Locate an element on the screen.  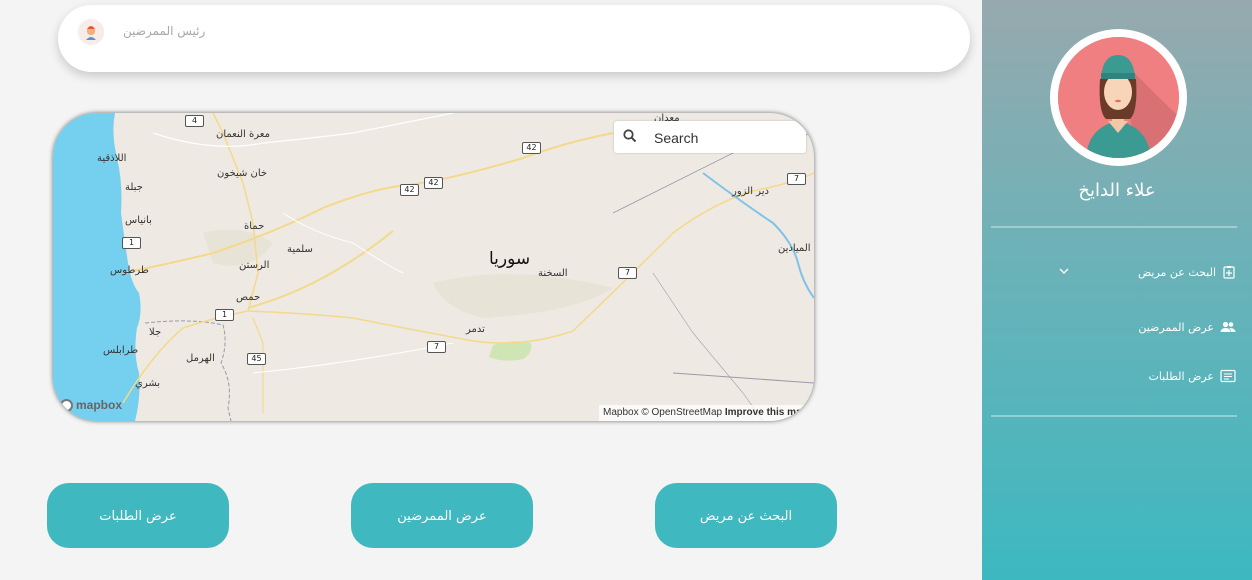
map-search-box is located at coordinates (710, 137).